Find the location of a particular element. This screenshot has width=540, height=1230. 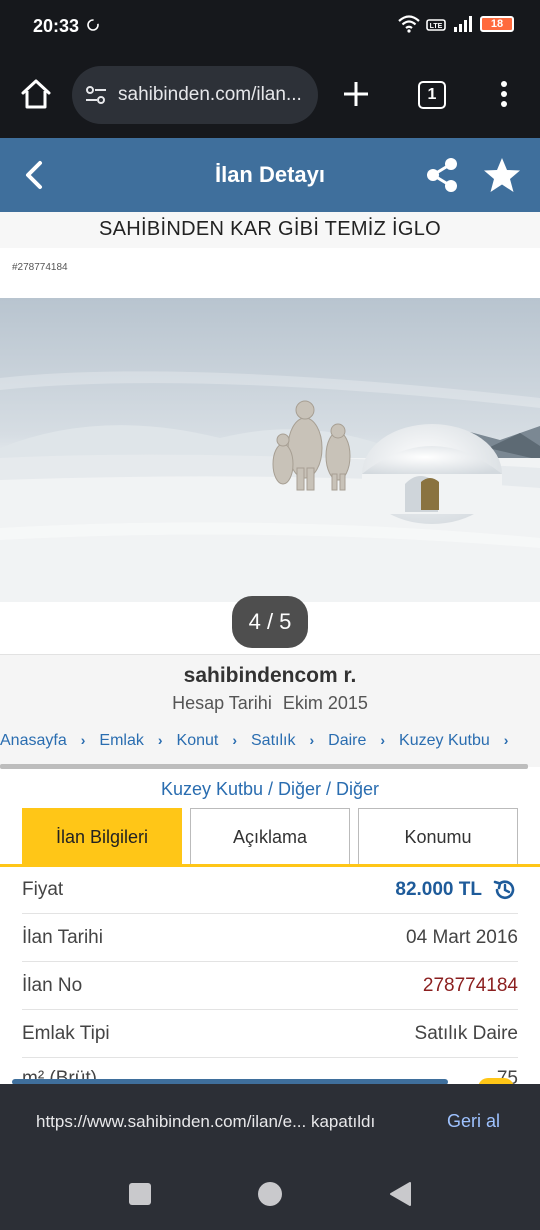

wifi-icon is located at coordinates (409, 24).